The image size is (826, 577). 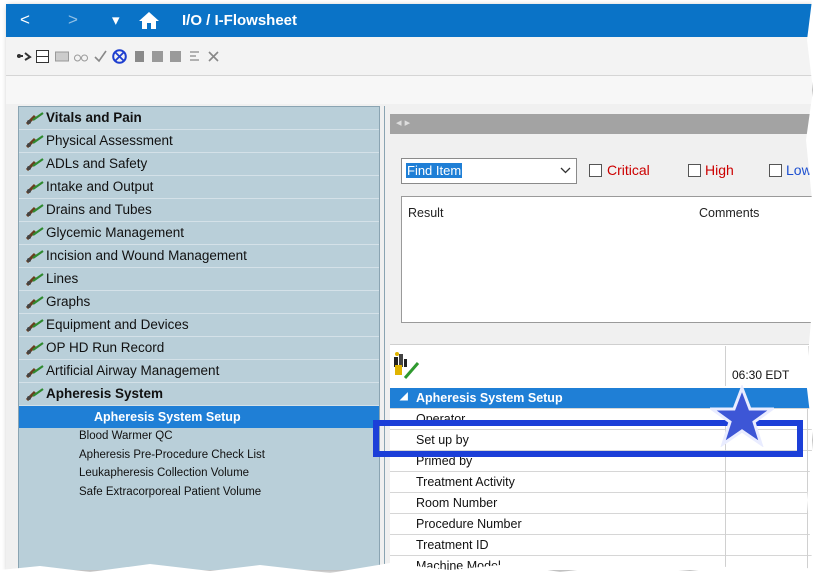 I want to click on toolbar, so click(x=409, y=56).